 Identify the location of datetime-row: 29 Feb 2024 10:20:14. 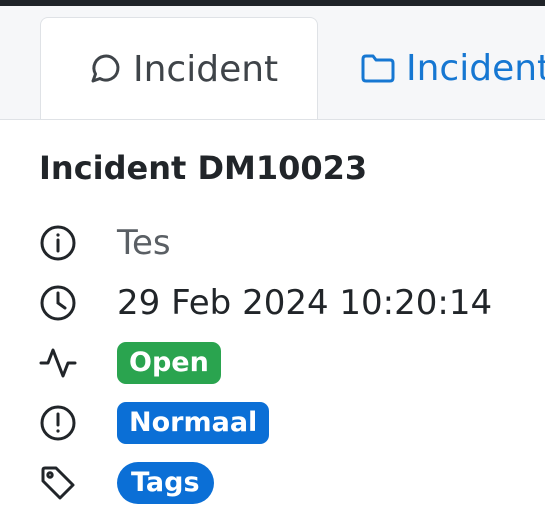
(265, 303).